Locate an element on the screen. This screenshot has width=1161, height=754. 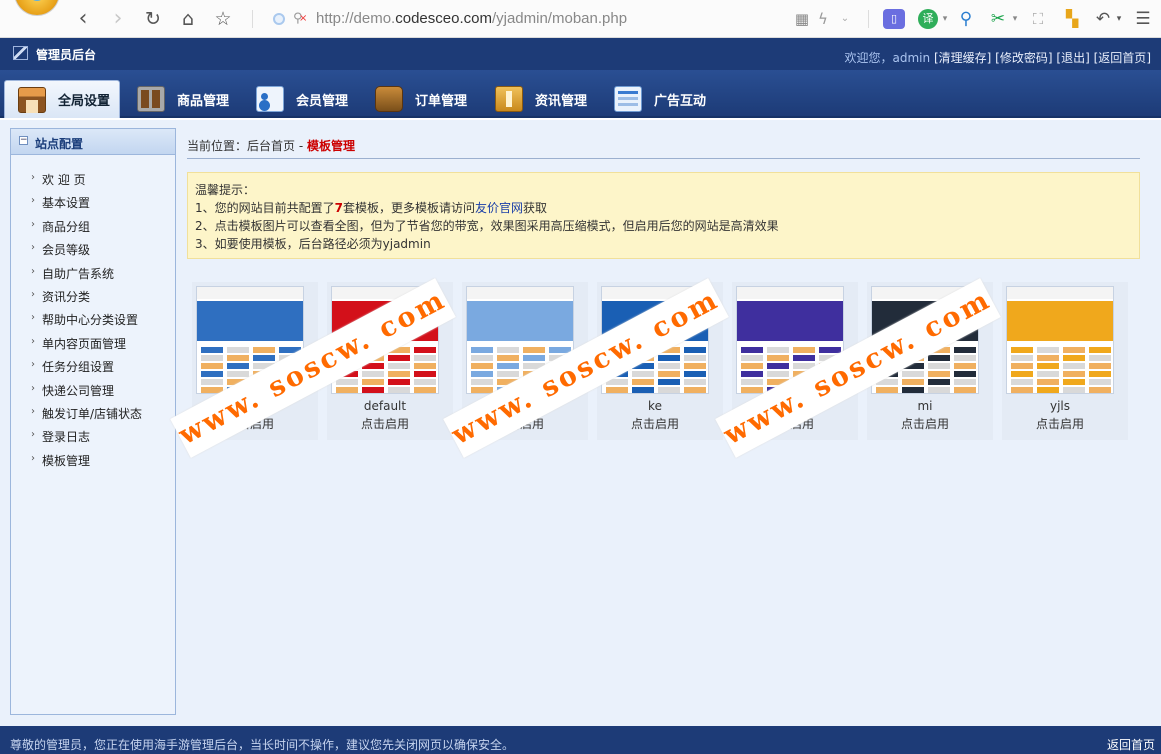
menu-icon: ☰ is located at coordinates (1143, 19).